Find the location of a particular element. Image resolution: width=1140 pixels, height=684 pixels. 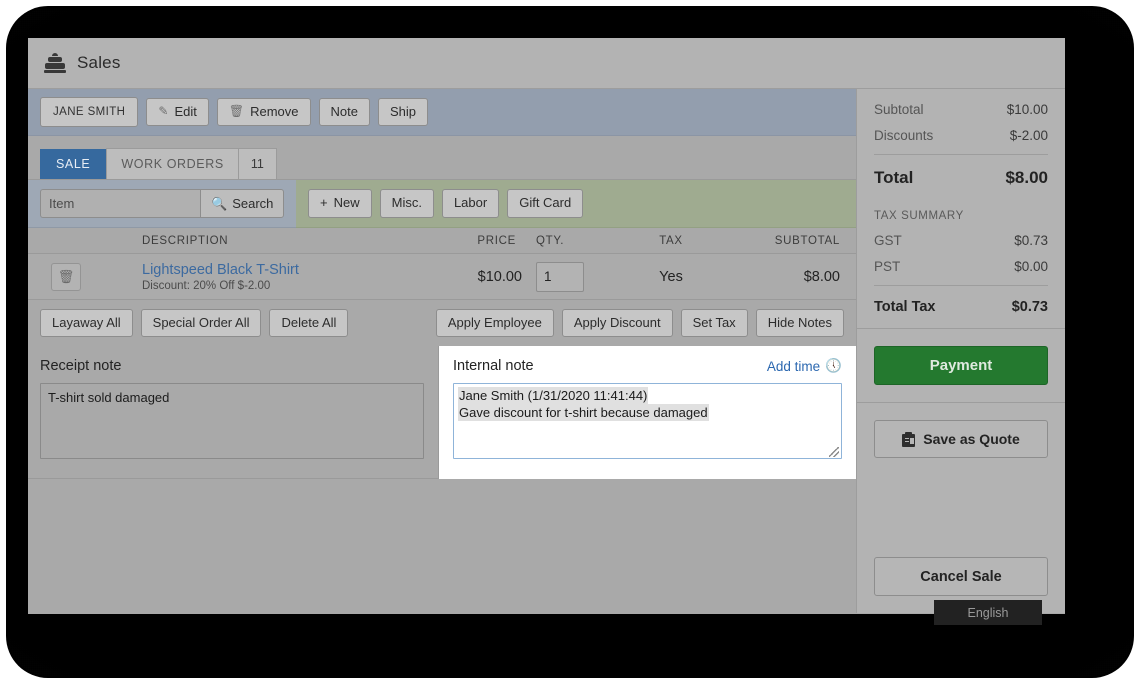

discounts-value: $-2.00 is located at coordinates (1028, 135).